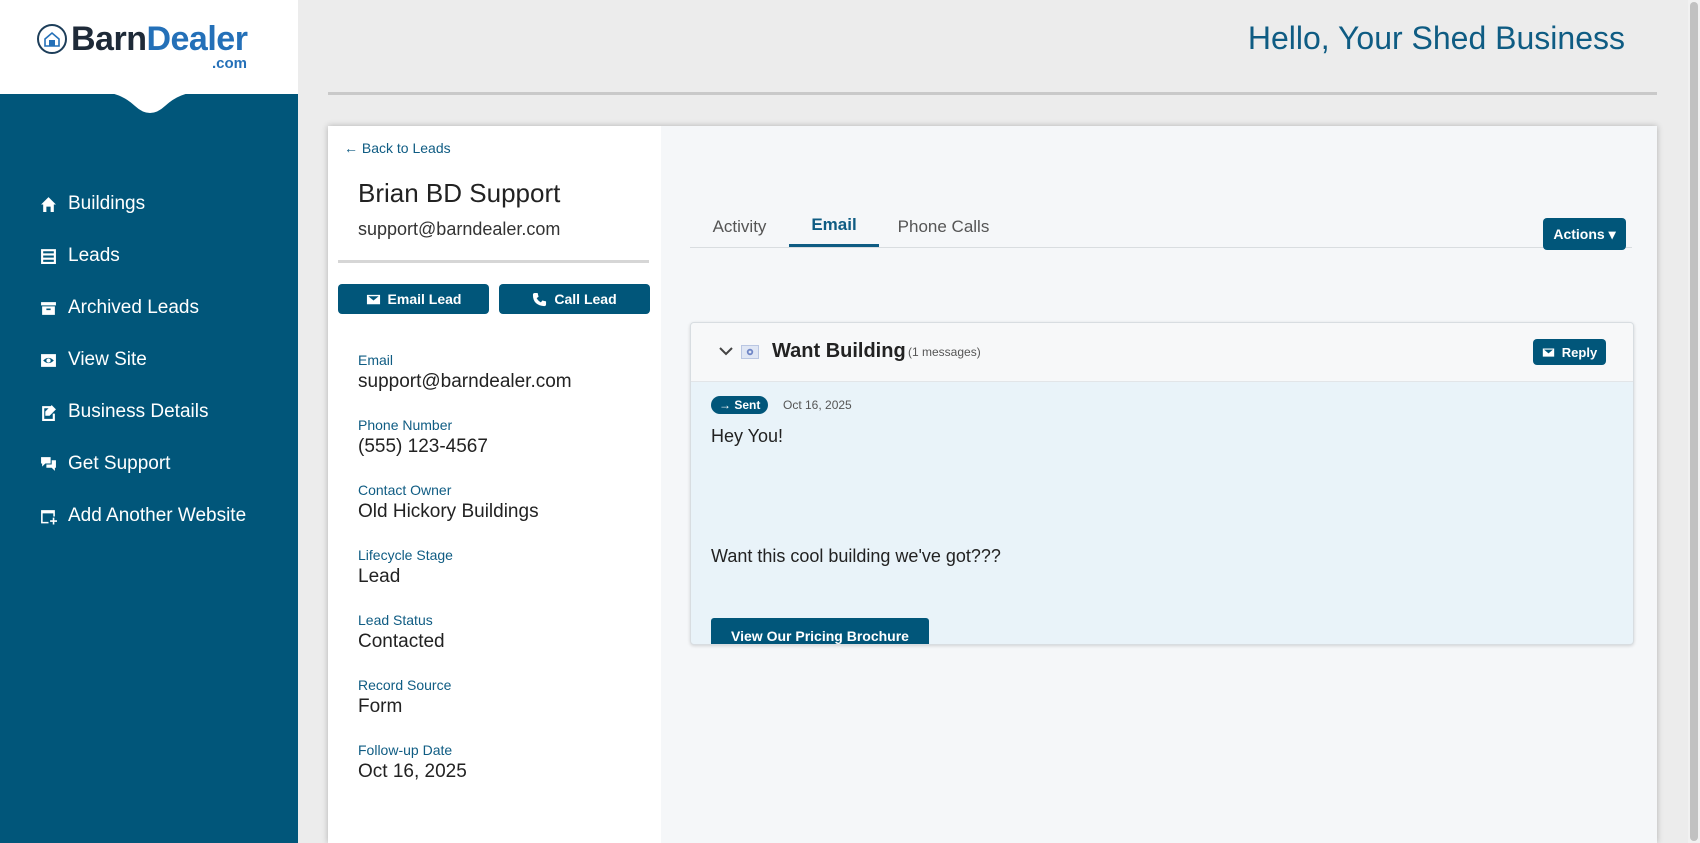  Describe the element at coordinates (48, 464) in the screenshot. I see `chat-icon` at that location.